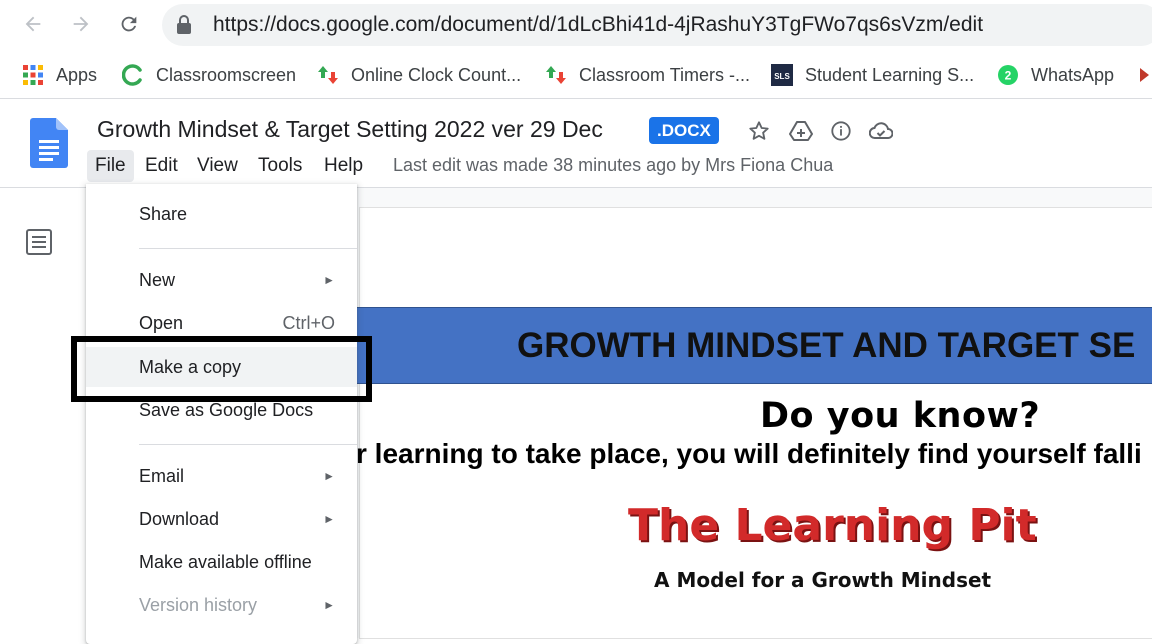 Image resolution: width=1152 pixels, height=644 pixels. What do you see at coordinates (198, 605) in the screenshot?
I see `menu-item-label: Version history` at bounding box center [198, 605].